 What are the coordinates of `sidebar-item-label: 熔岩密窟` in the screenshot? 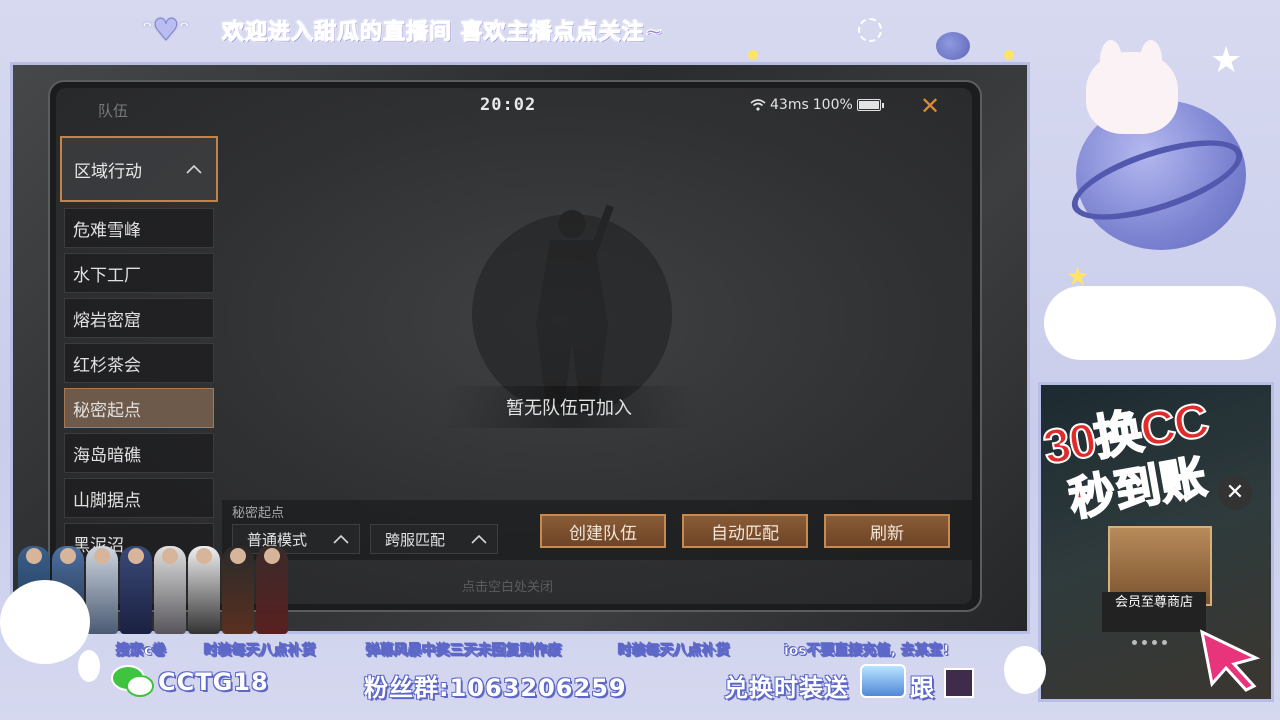 It's located at (107, 320).